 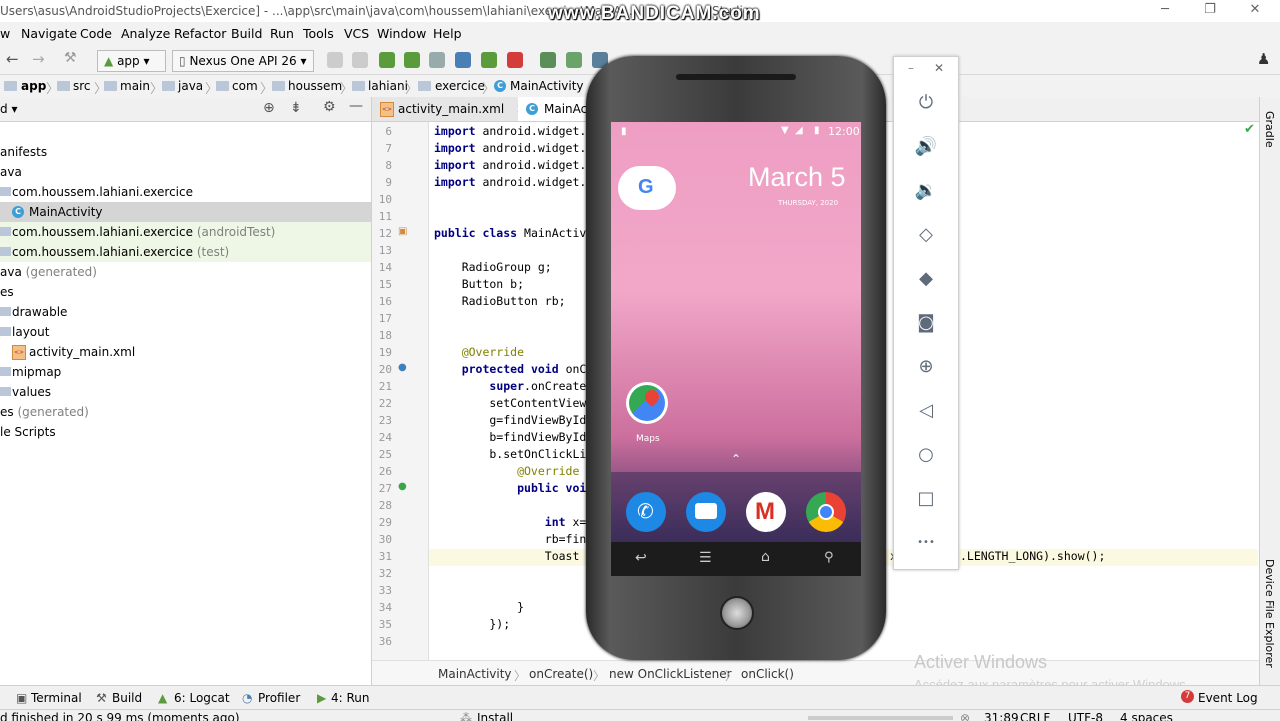 I want to click on chrome-app-icon, so click(x=826, y=512).